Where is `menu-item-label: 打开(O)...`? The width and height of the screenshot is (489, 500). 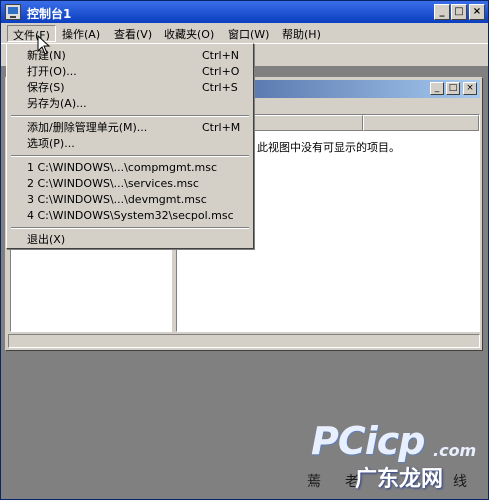 menu-item-label: 打开(O)... is located at coordinates (52, 71).